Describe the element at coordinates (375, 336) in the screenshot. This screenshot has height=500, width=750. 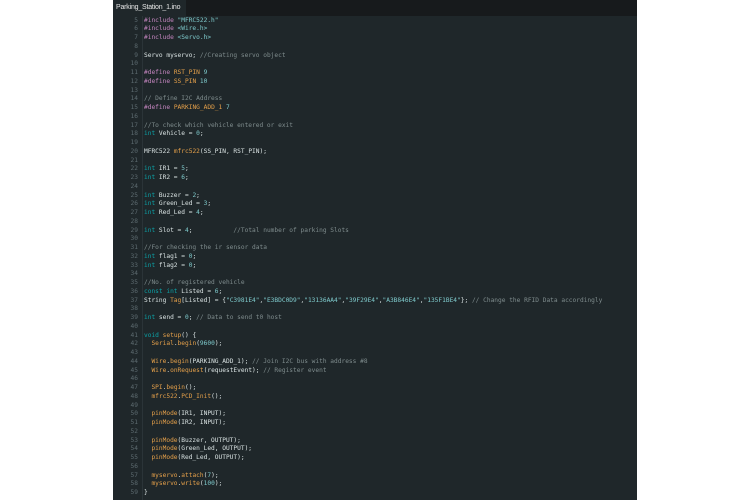
I see `code-line: 41 void setup() {` at that location.